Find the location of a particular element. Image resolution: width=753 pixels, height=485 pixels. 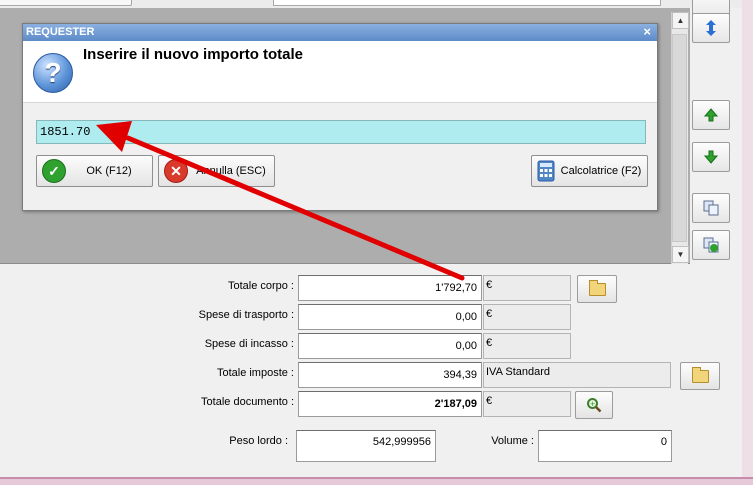

arrow-shaft is located at coordinates (295, 208).